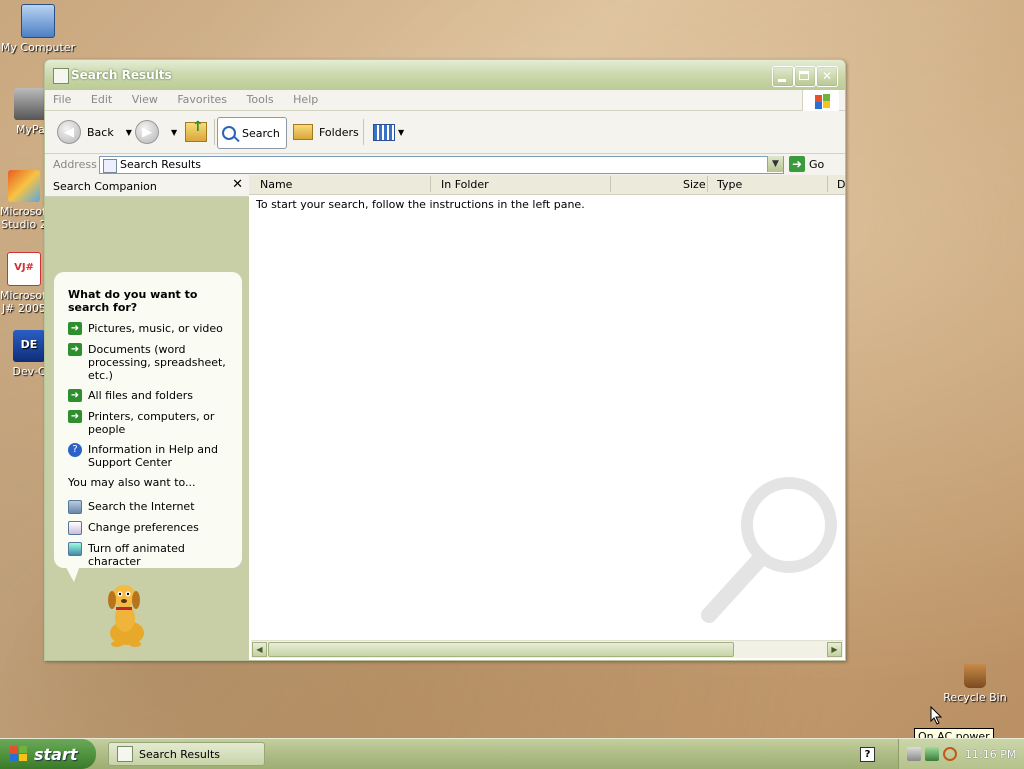 The height and width of the screenshot is (769, 1024). What do you see at coordinates (936, 715) in the screenshot?
I see `mouse-cursor-icon` at bounding box center [936, 715].